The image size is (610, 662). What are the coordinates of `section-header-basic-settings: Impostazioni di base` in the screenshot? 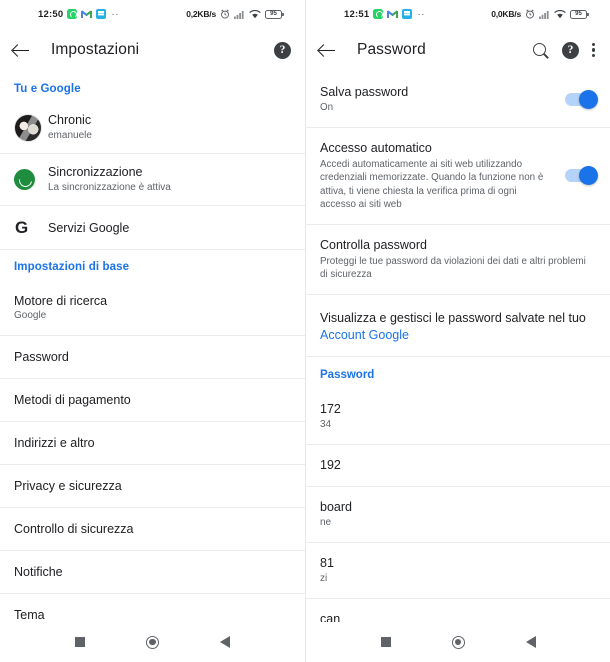 It's located at (72, 267).